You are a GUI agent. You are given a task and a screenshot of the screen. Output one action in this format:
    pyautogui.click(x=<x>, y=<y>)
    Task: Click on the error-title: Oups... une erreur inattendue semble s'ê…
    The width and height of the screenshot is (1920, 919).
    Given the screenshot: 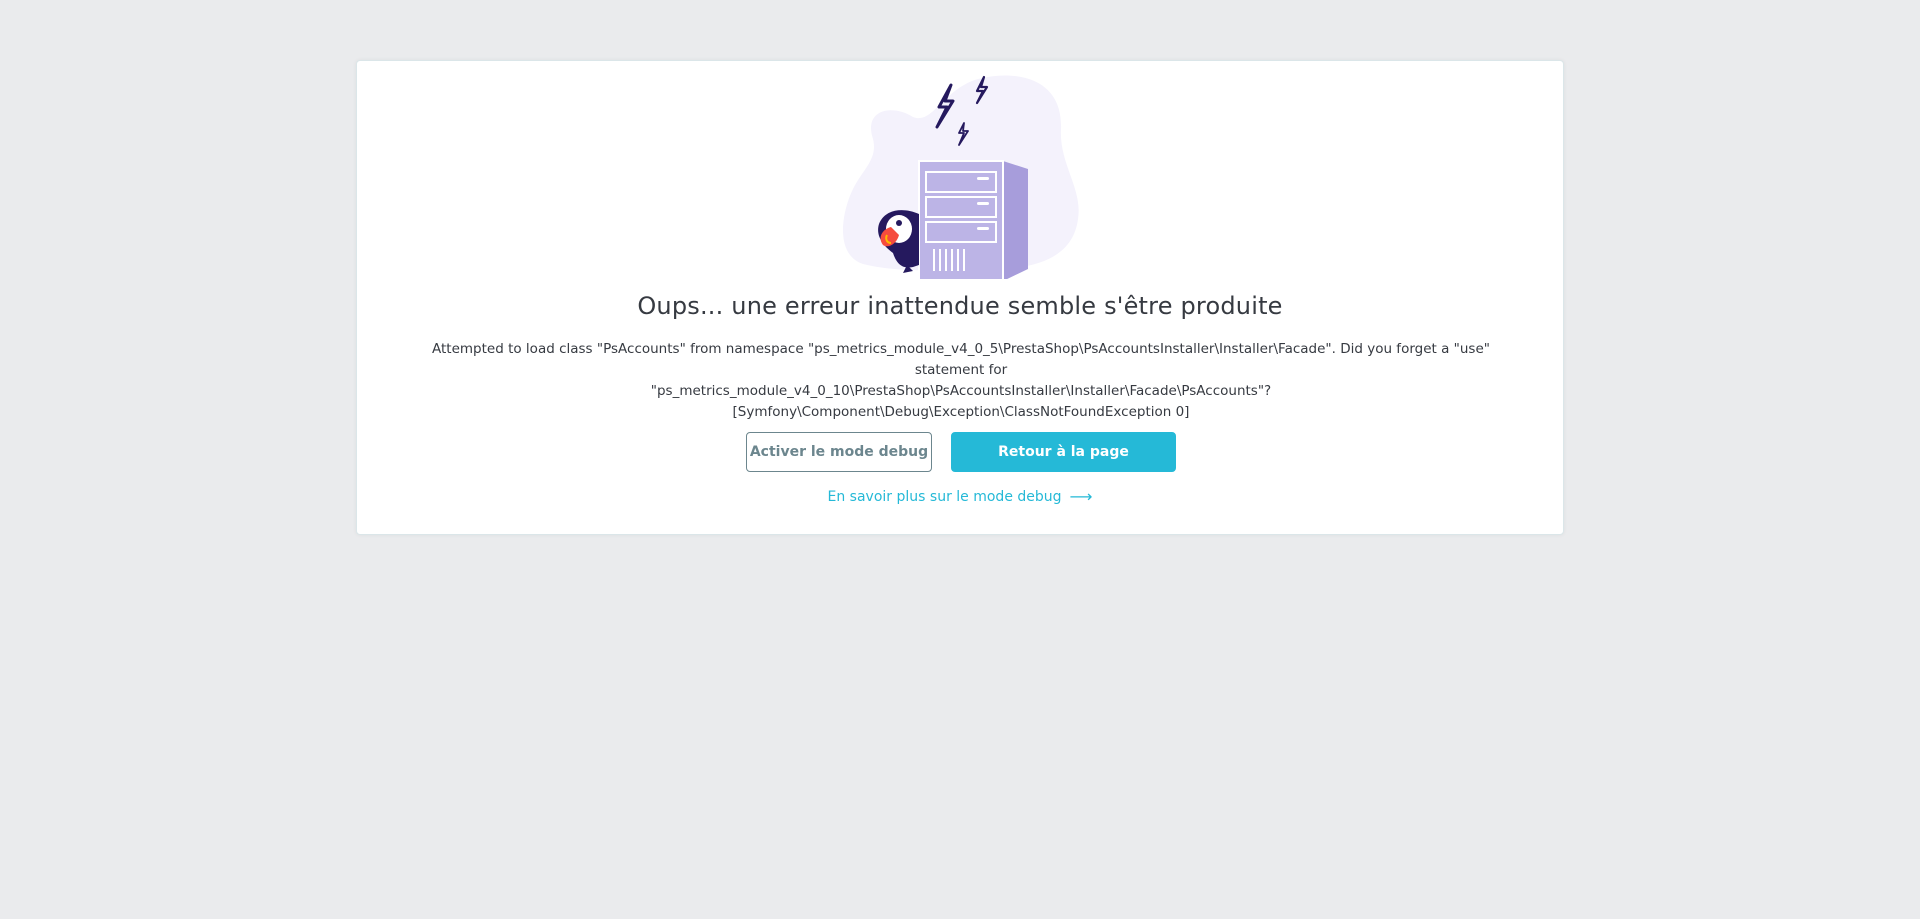 What is the action you would take?
    pyautogui.click(x=960, y=306)
    